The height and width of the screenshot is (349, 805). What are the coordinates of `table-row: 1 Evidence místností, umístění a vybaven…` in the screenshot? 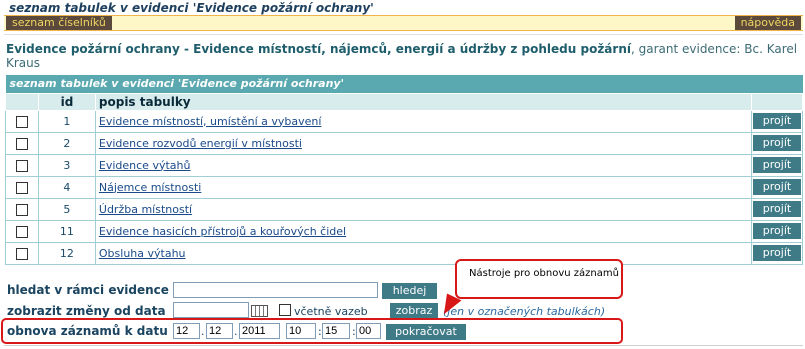 It's located at (404, 121).